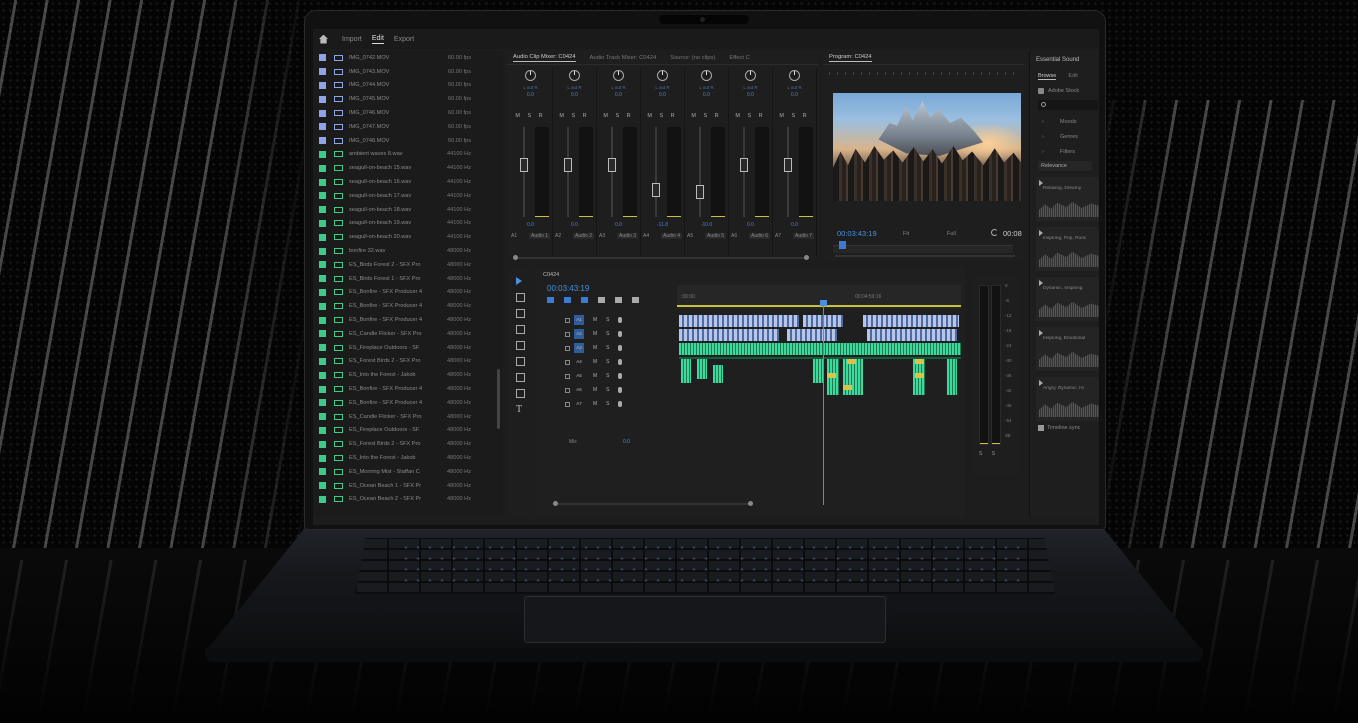 Image resolution: width=1358 pixels, height=723 pixels. What do you see at coordinates (568, 288) in the screenshot?
I see `timeline-timecode: 00:03:43:19` at bounding box center [568, 288].